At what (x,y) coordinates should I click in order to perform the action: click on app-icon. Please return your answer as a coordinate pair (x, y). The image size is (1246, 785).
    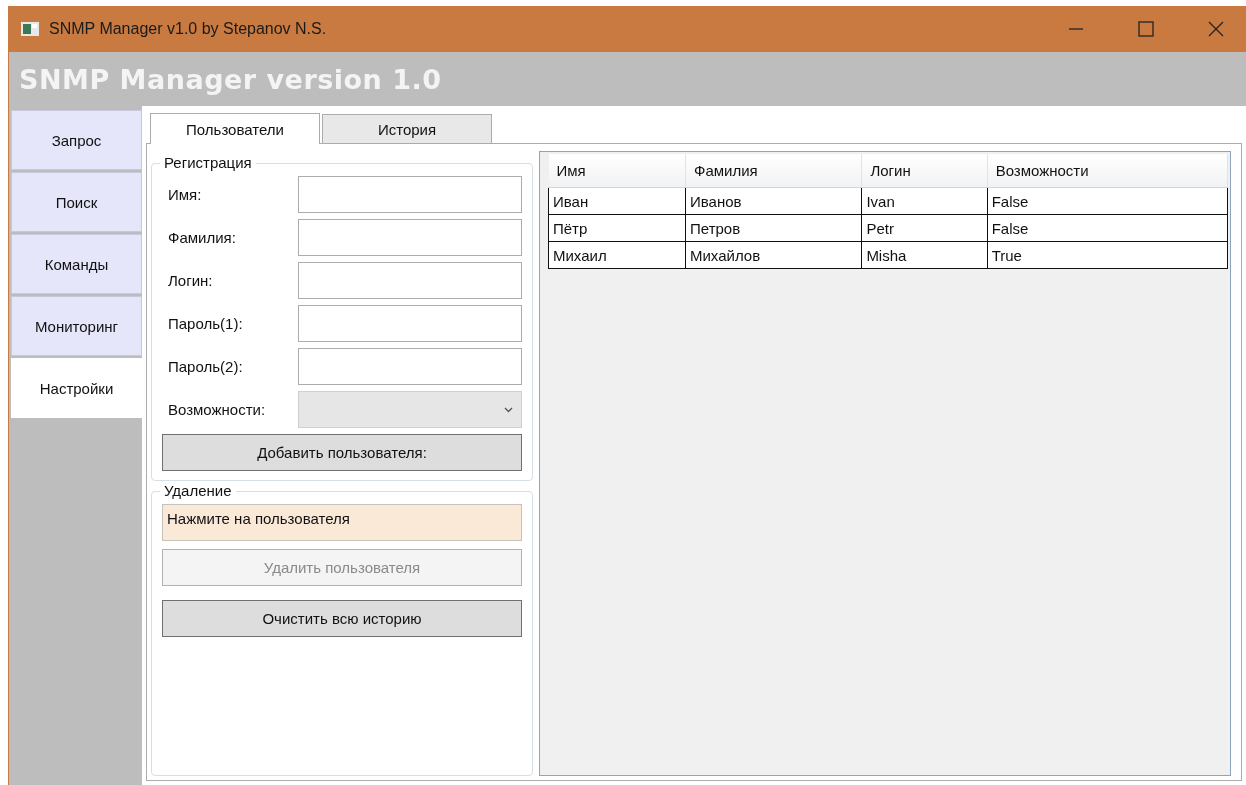
    Looking at the image, I should click on (30, 29).